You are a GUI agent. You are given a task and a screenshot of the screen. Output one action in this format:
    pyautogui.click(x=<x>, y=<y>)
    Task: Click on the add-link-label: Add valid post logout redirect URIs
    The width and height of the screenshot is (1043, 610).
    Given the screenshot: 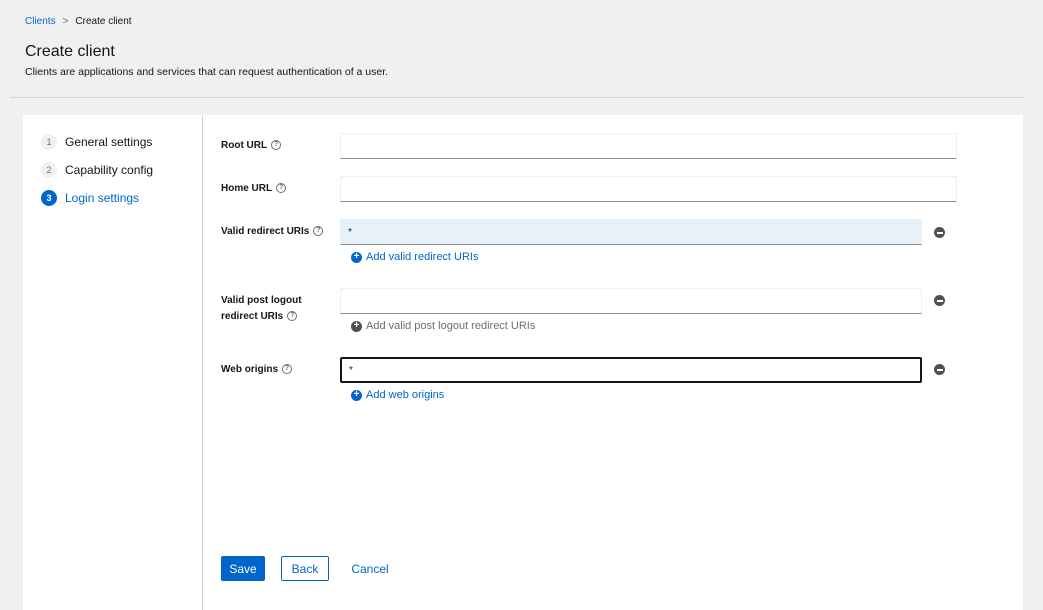 What is the action you would take?
    pyautogui.click(x=451, y=326)
    